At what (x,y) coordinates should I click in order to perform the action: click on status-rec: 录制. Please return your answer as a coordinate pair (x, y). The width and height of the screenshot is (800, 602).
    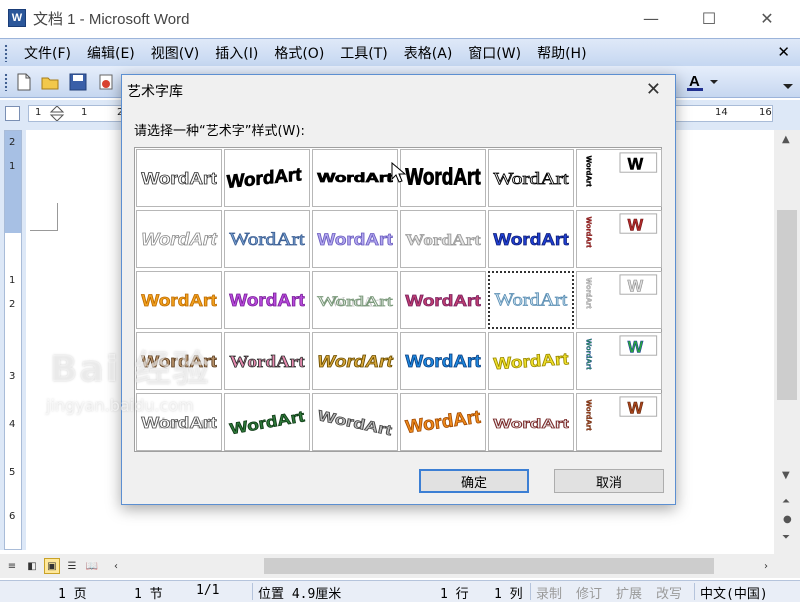
    Looking at the image, I should click on (549, 592).